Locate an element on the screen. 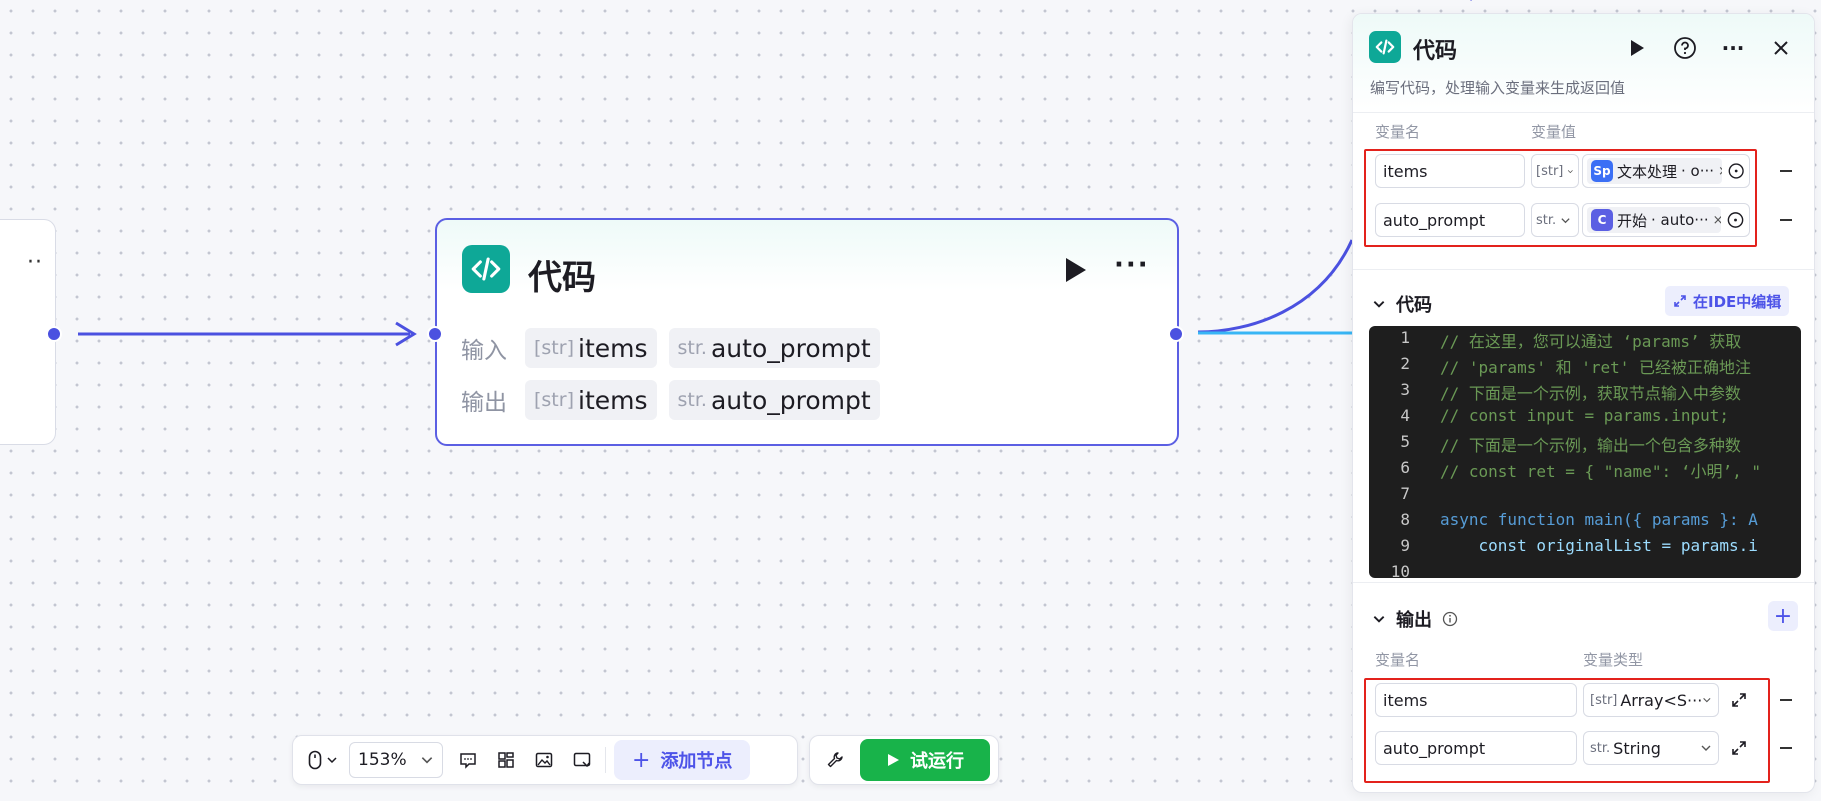 The image size is (1821, 801). play-icon is located at coordinates (893, 760).